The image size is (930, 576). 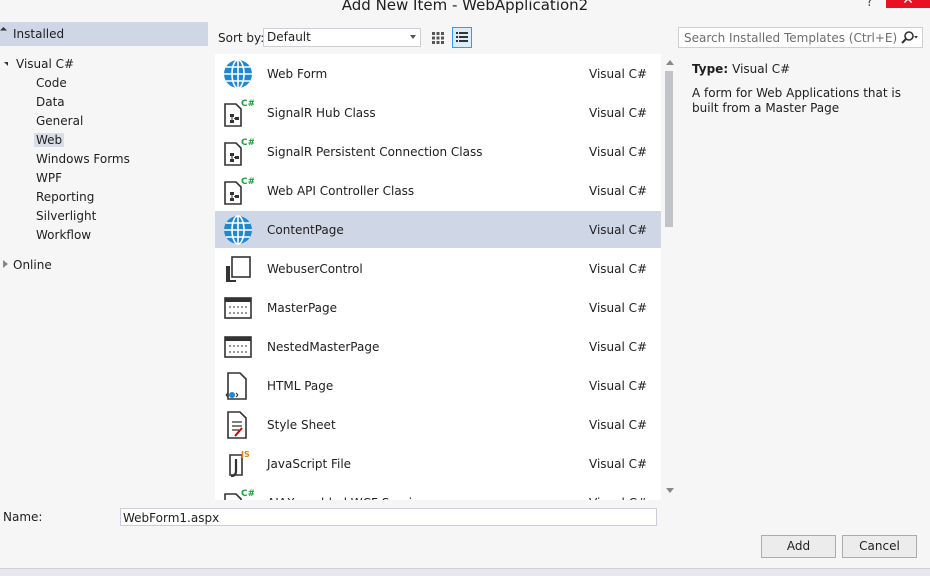 I want to click on svg-text: JS, so click(x=245, y=454).